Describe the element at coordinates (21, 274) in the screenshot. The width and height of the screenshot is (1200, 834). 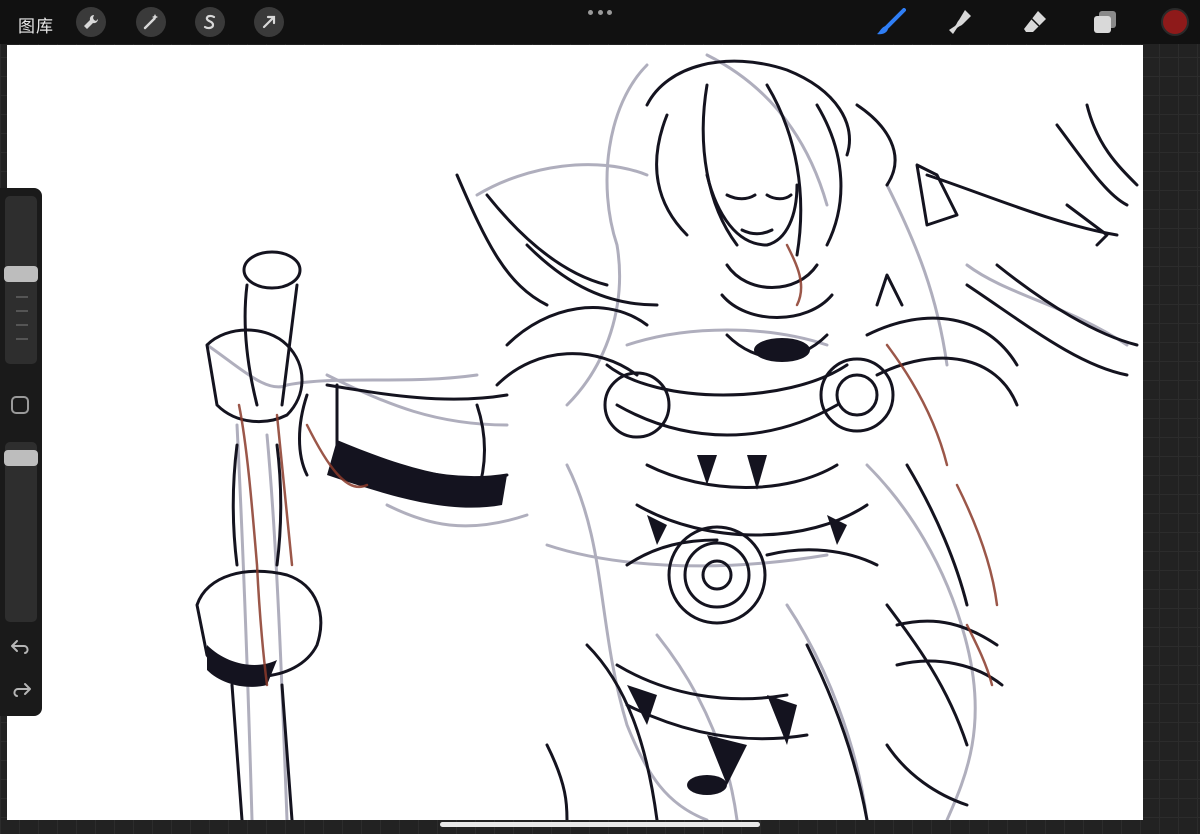
I see `brush-size-thumb` at that location.